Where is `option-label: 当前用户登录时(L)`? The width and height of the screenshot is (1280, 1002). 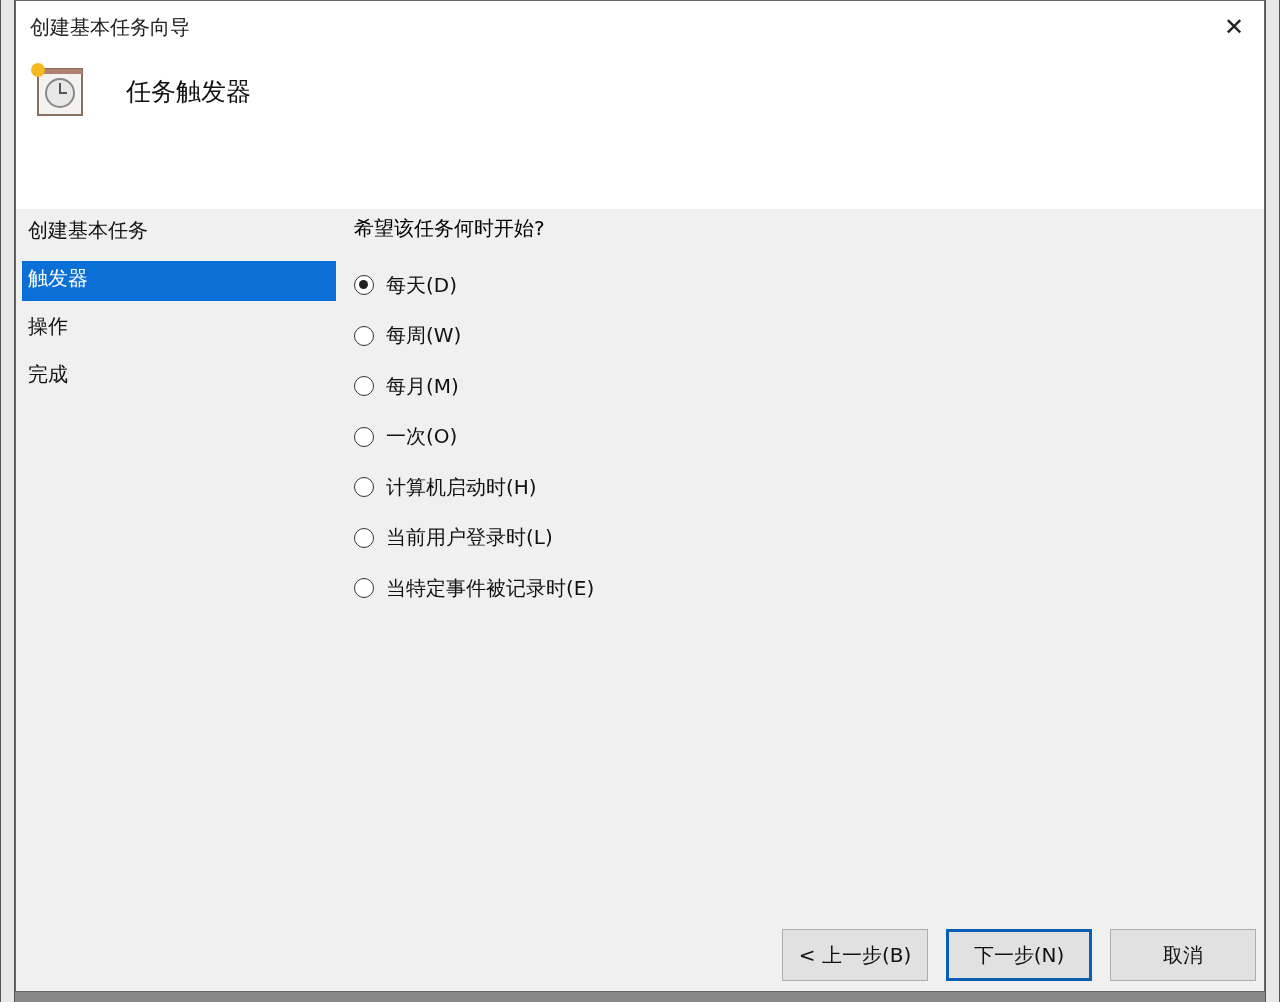
option-label: 当前用户登录时(L) is located at coordinates (469, 538).